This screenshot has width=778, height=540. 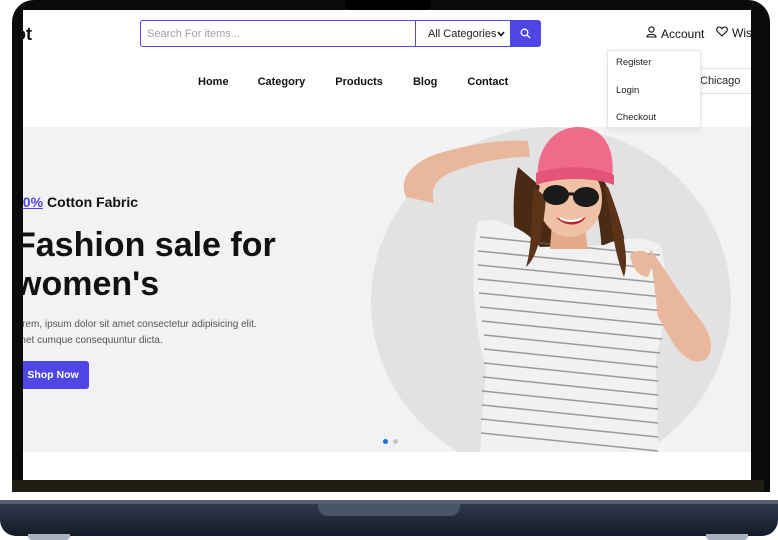 I want to click on category-select-label: All Categories, so click(x=462, y=33).